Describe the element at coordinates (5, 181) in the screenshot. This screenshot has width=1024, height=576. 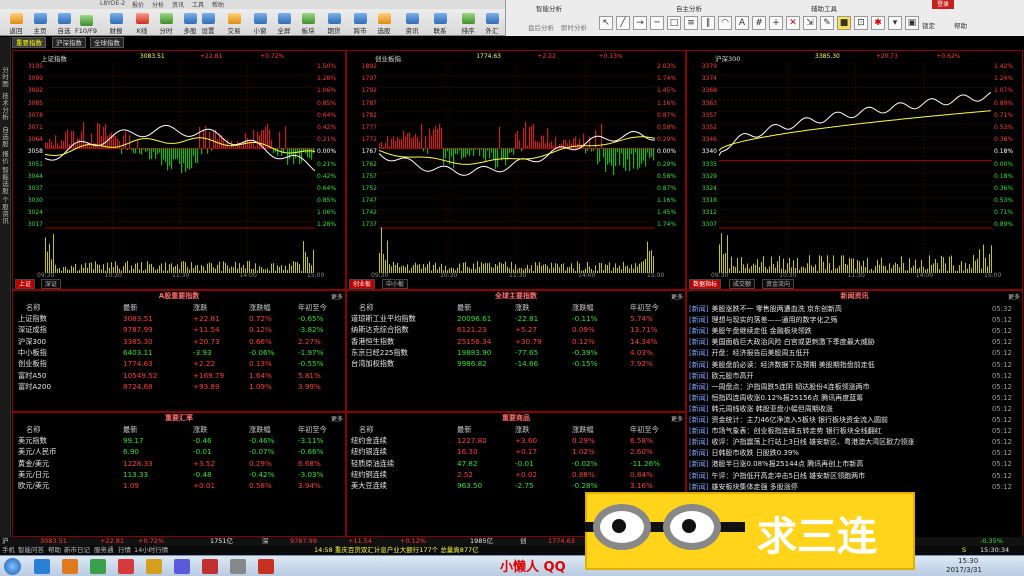
I see `nav-smart-pick: 智能选股` at that location.